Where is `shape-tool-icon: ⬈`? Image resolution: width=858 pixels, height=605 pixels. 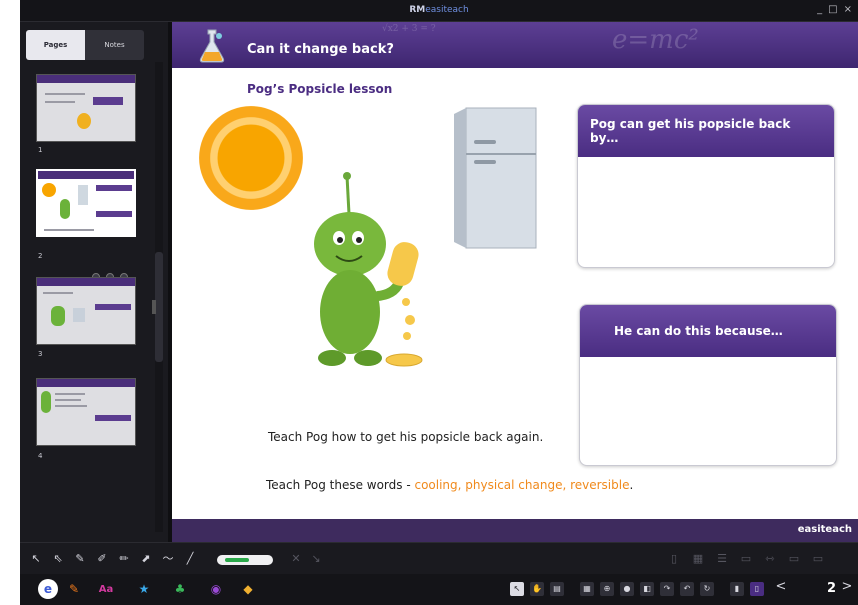
shape-tool-icon: ⬈ is located at coordinates (146, 559).